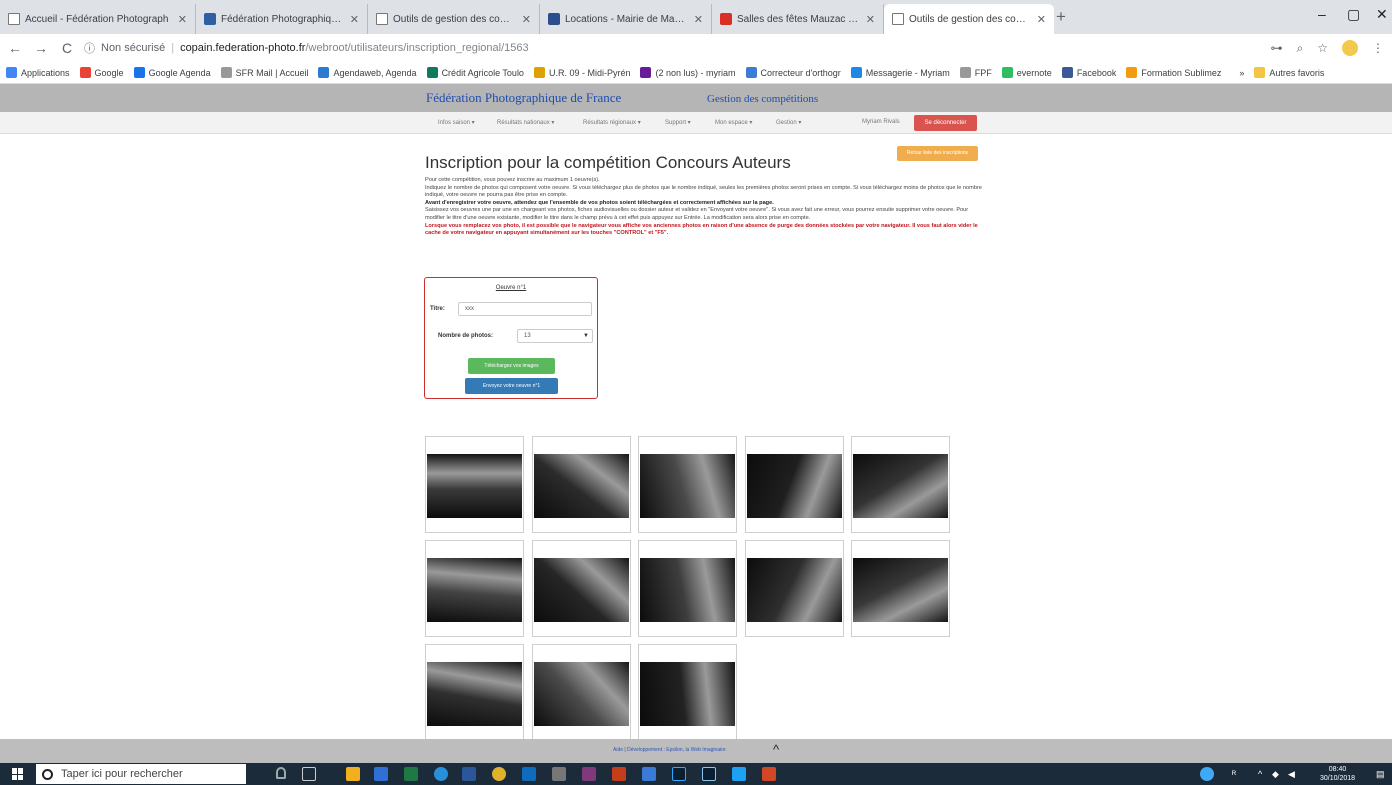  What do you see at coordinates (788, 122) in the screenshot?
I see `nav-gestion: Gestion ▾` at bounding box center [788, 122].